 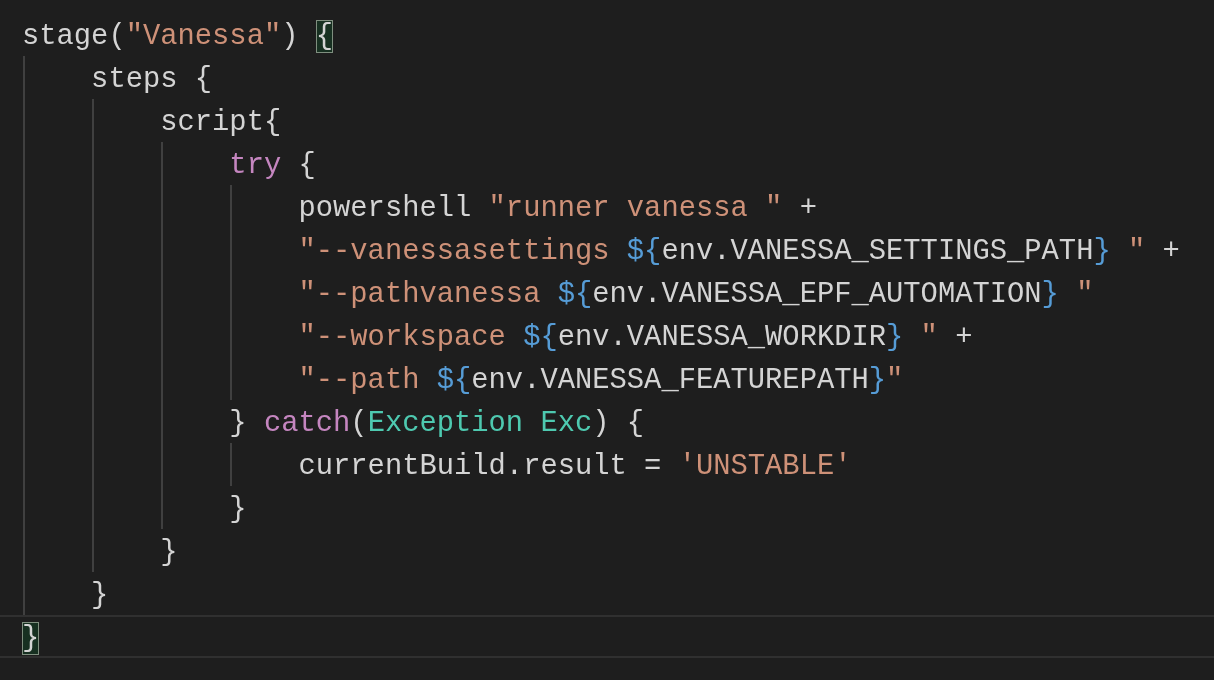 I want to click on code-line: "--path ${env.VANESSA_FEATUREPATH}", so click(x=600, y=380).